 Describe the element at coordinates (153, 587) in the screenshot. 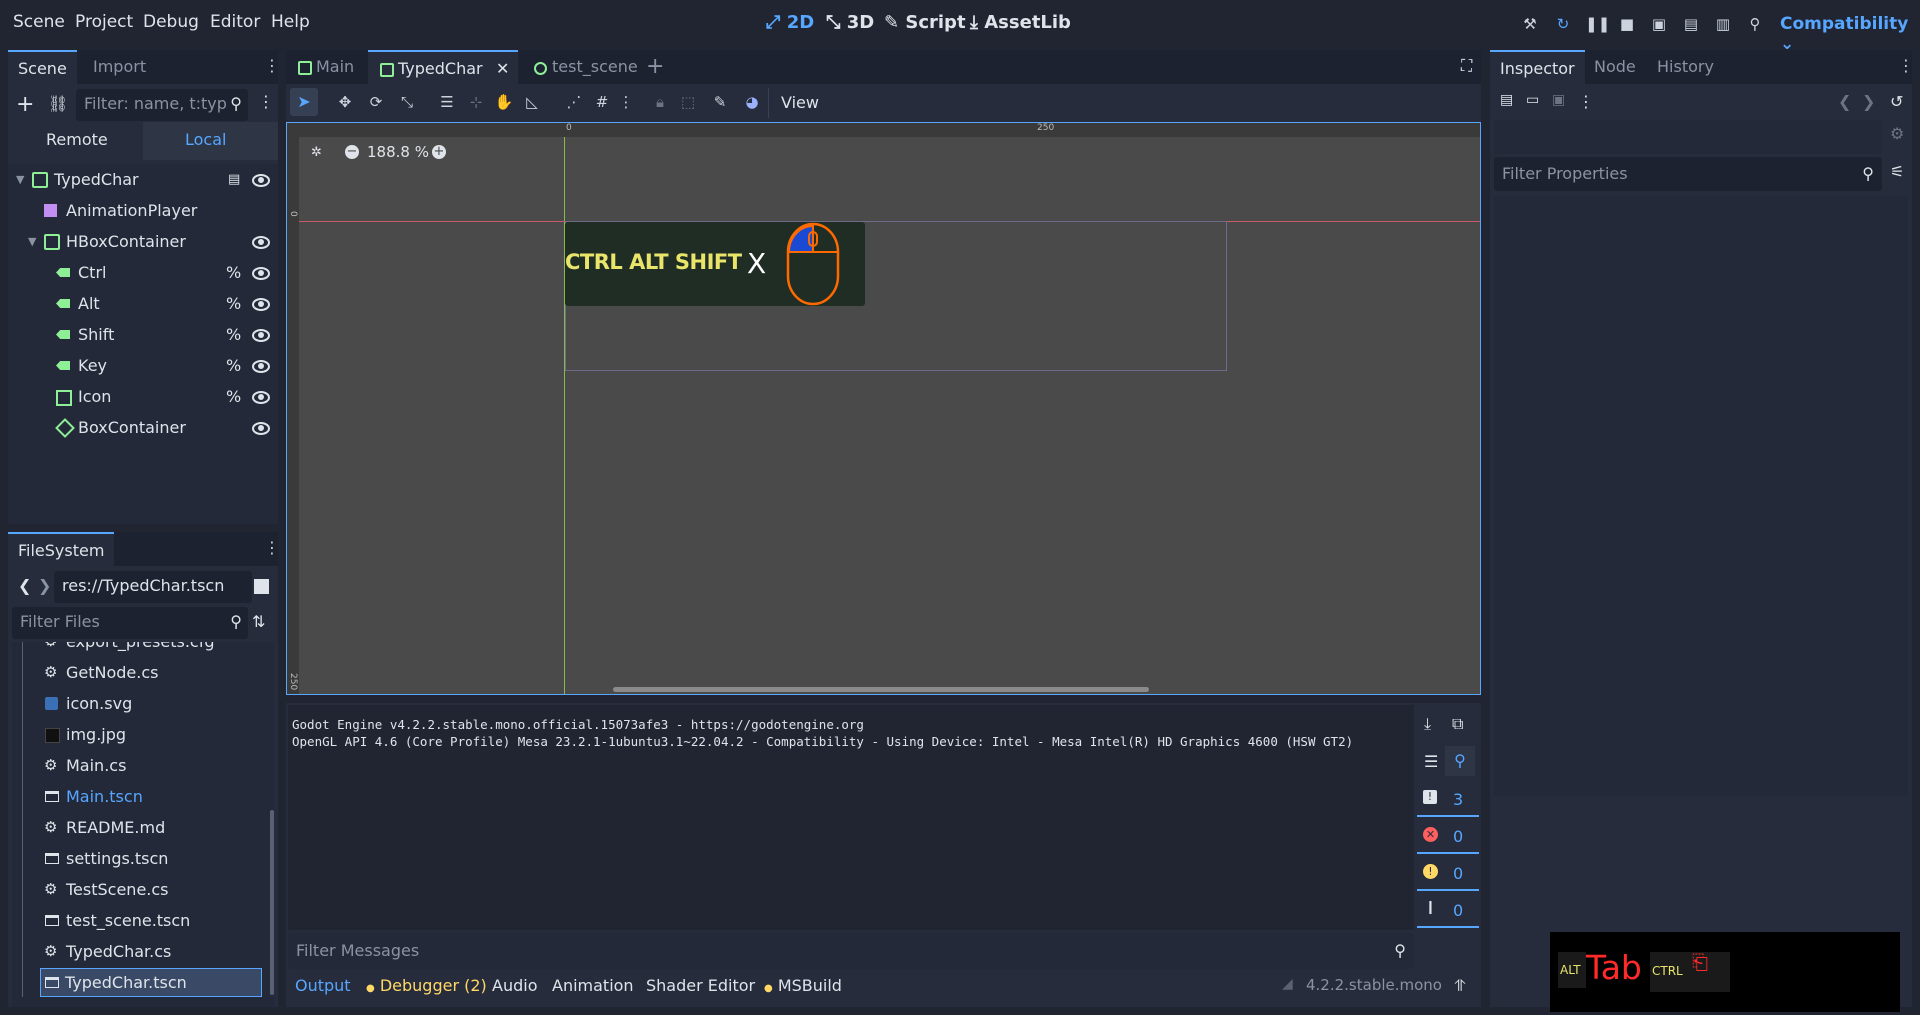

I see `path-input: res://TypedChar.tscn` at that location.